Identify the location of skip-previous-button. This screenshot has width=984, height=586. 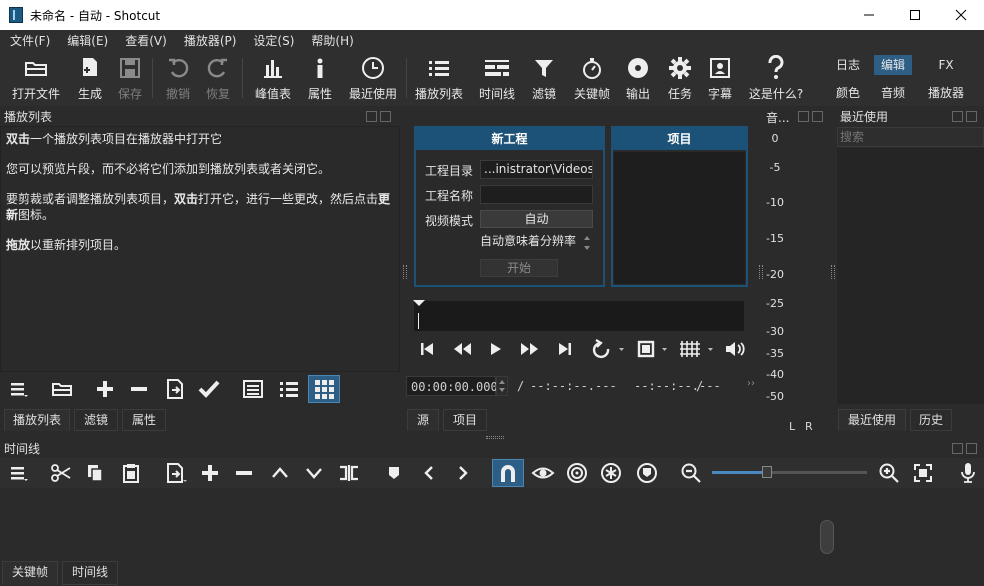
(427, 349).